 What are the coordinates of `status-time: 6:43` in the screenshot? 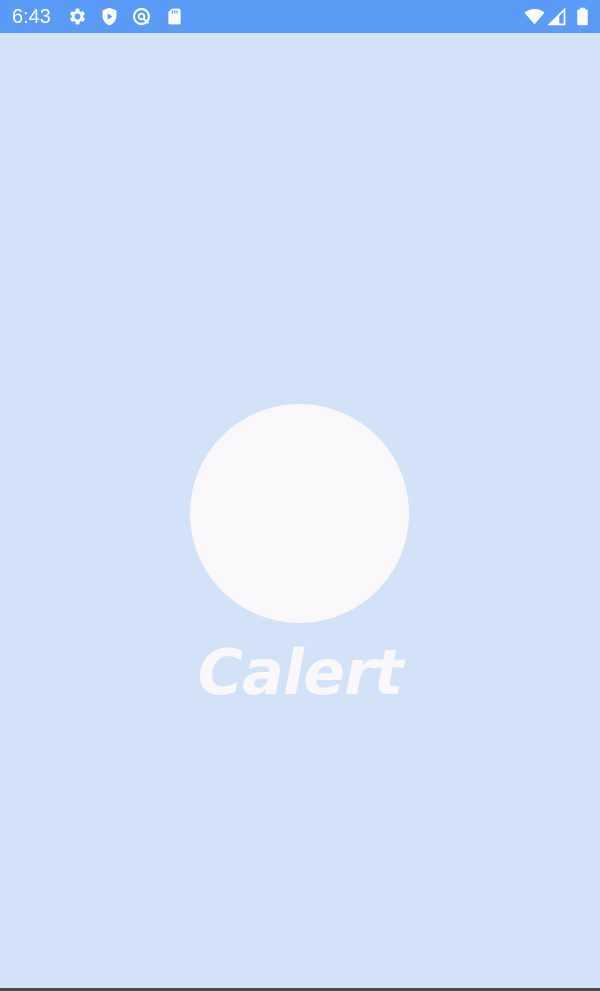 It's located at (31, 17).